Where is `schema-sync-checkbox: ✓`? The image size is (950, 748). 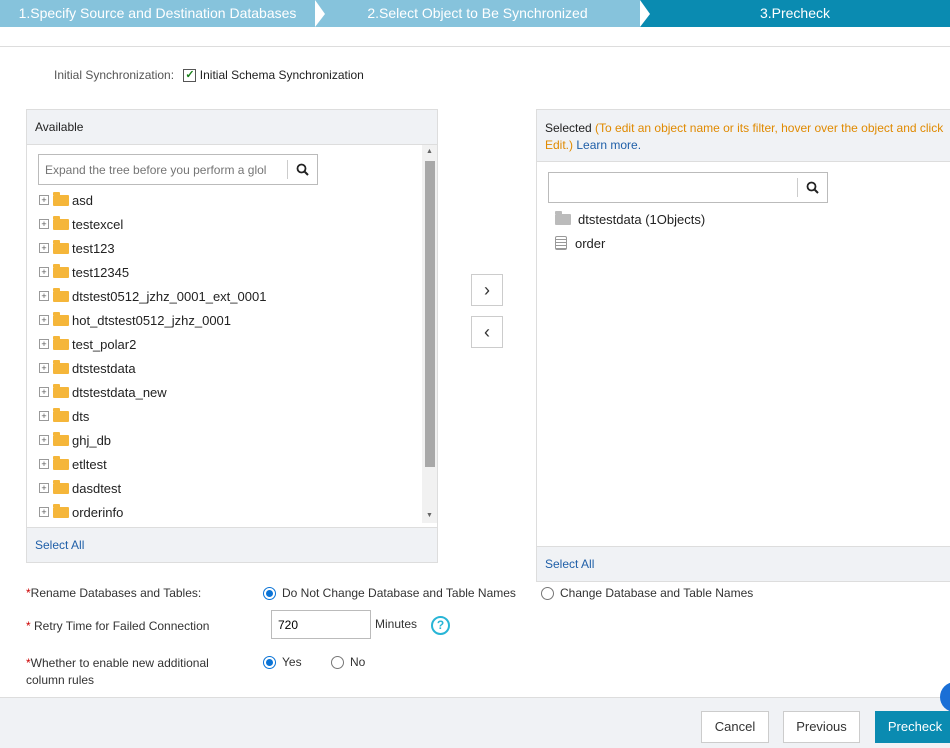
schema-sync-checkbox: ✓ is located at coordinates (190, 76).